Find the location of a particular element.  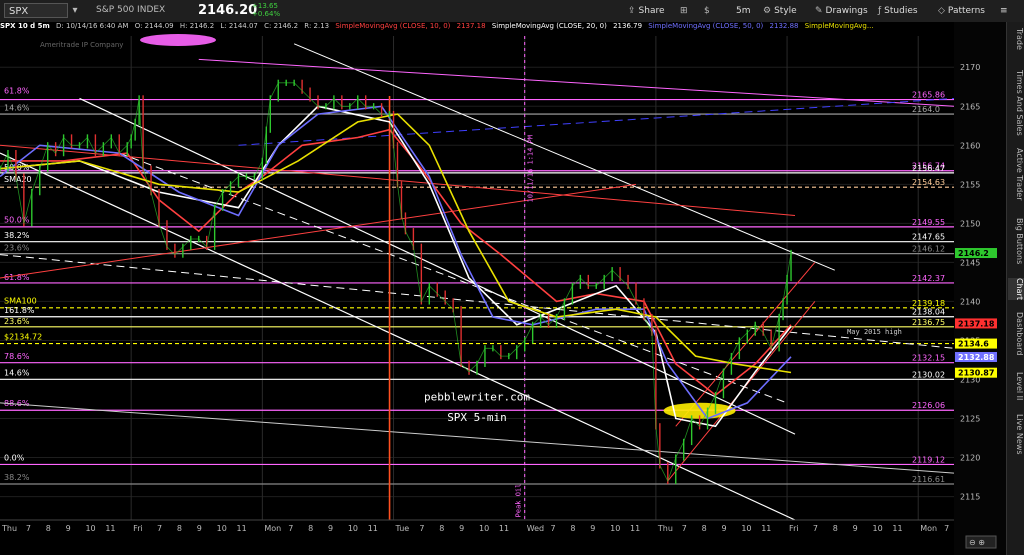

x-tick-label: Tue is located at coordinates (402, 528).